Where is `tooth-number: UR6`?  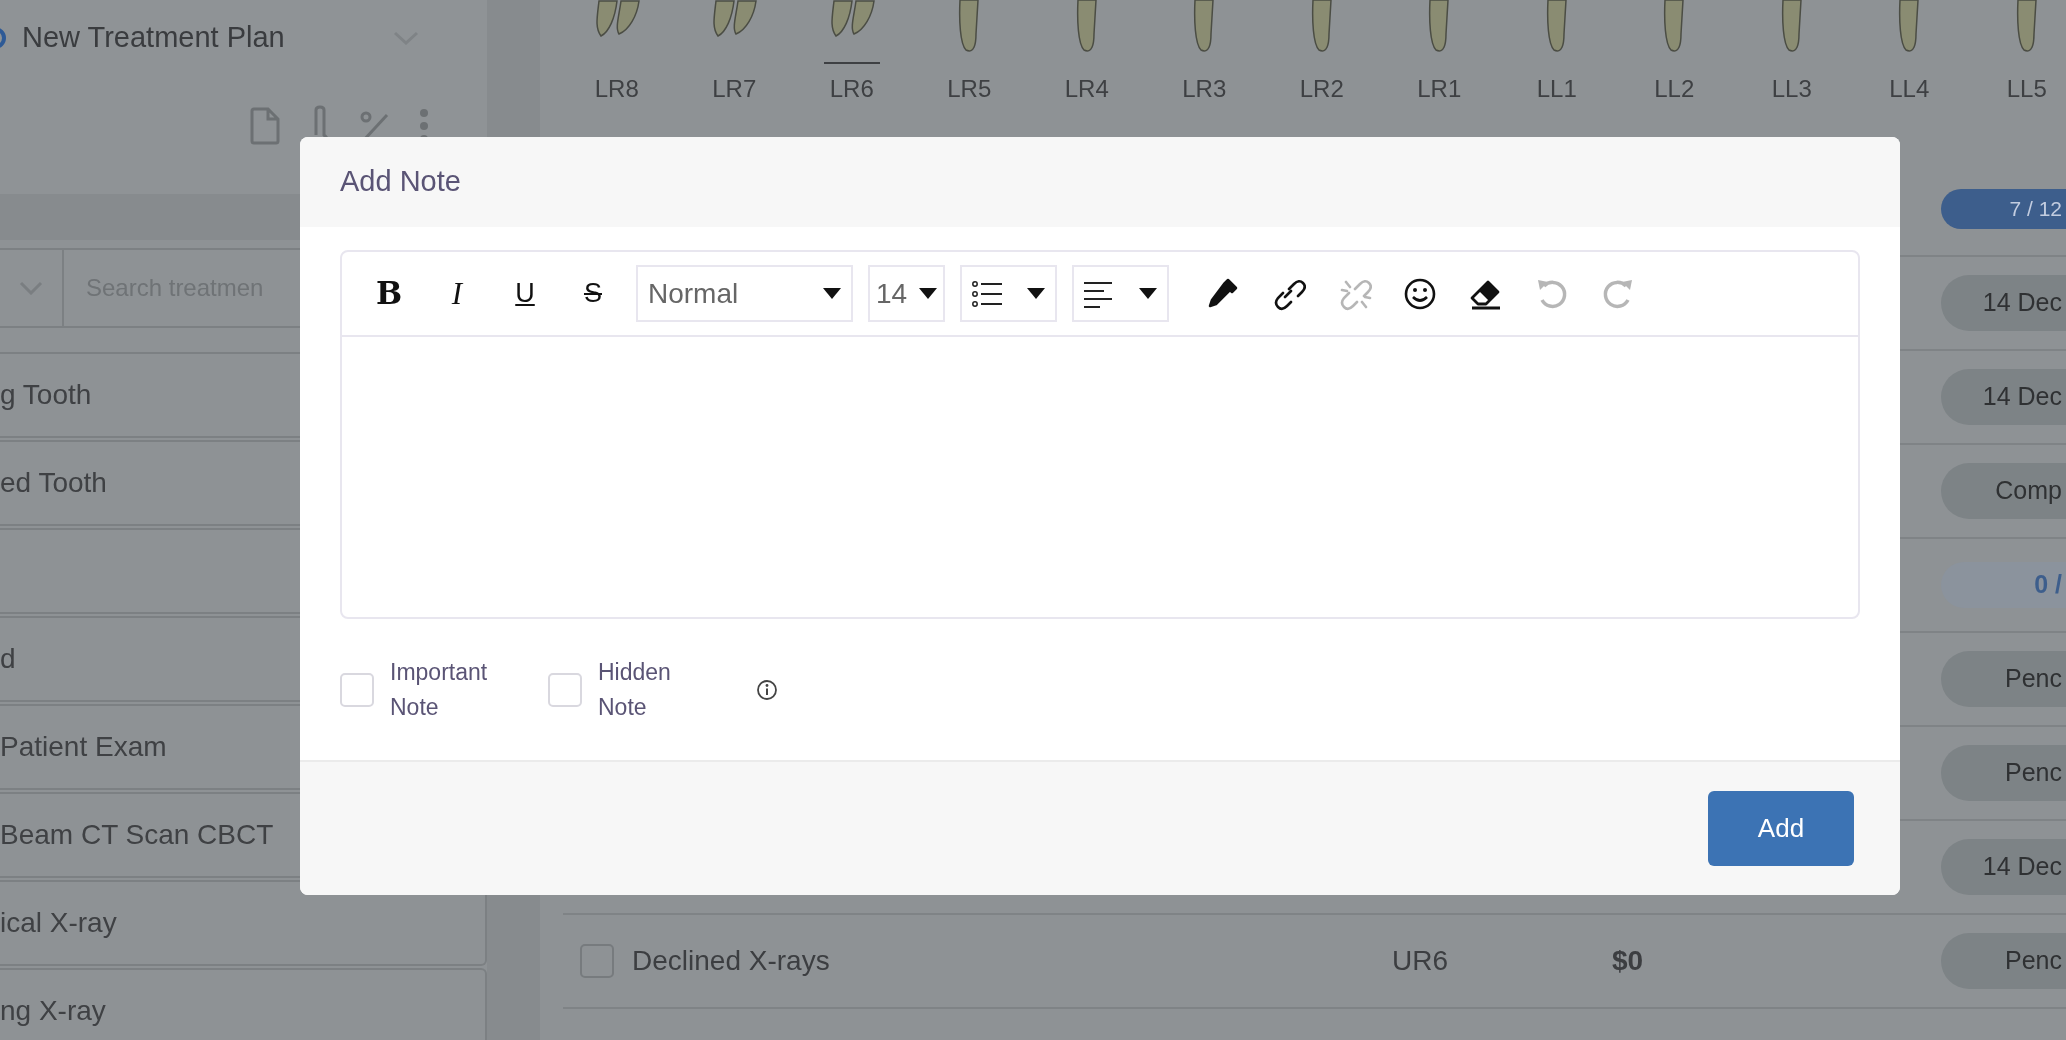
tooth-number: UR6 is located at coordinates (1420, 961).